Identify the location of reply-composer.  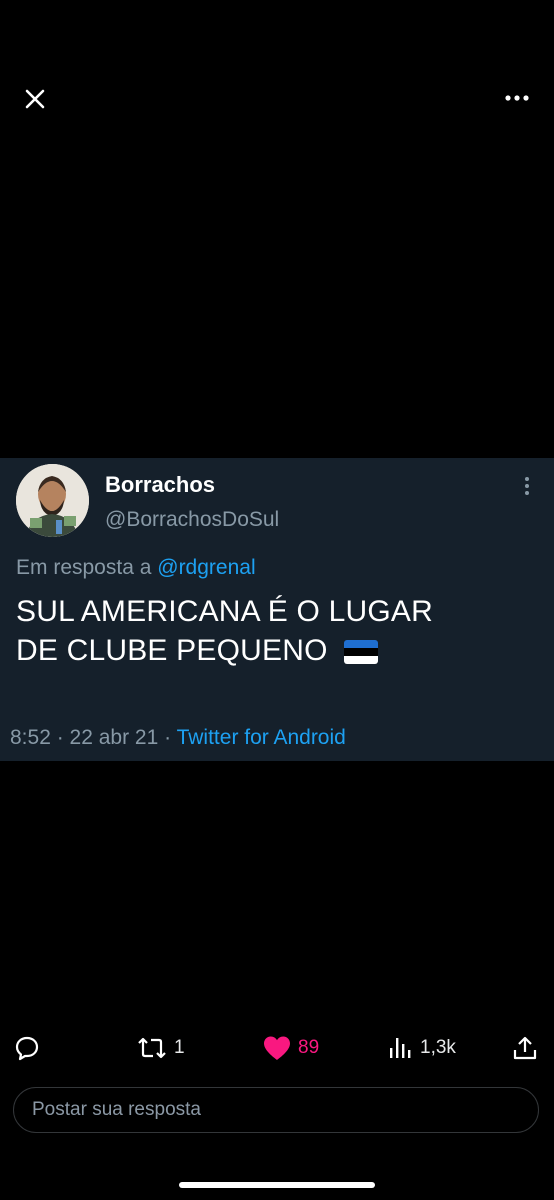
(276, 1110).